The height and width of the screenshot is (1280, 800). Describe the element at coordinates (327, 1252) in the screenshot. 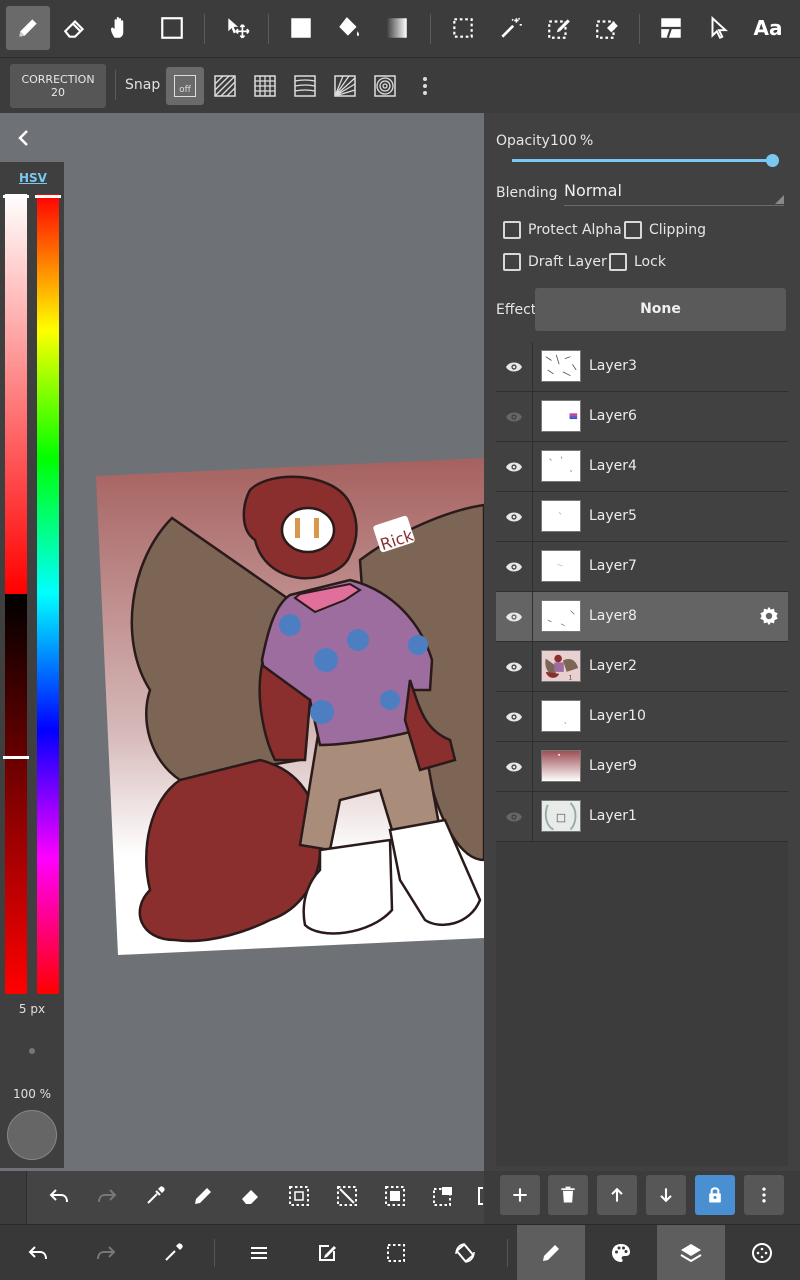

I see `edit-button` at that location.